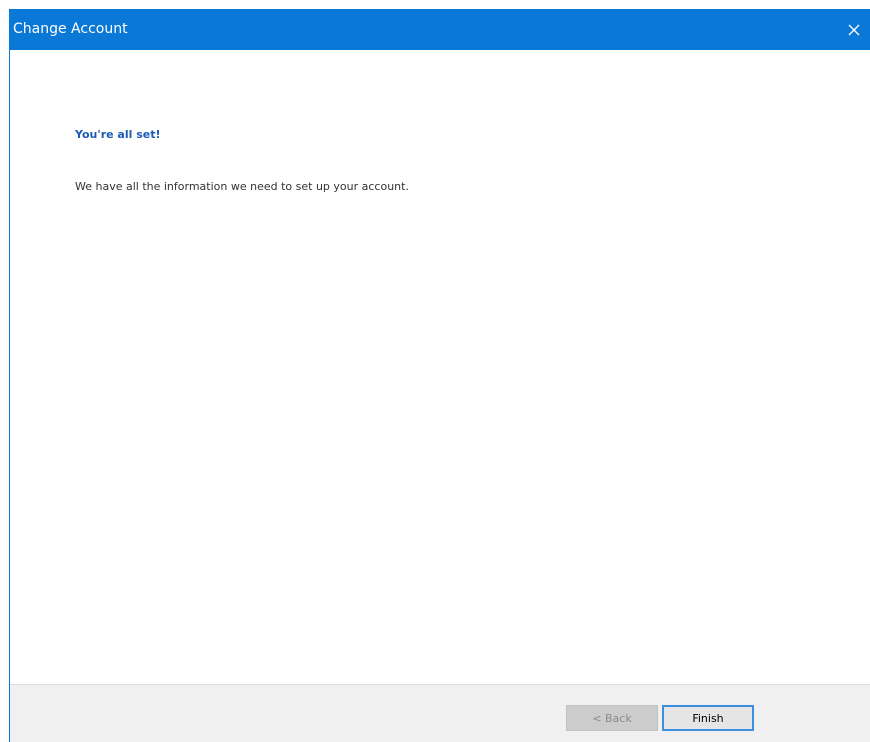  I want to click on window-title: Change Account, so click(70, 29).